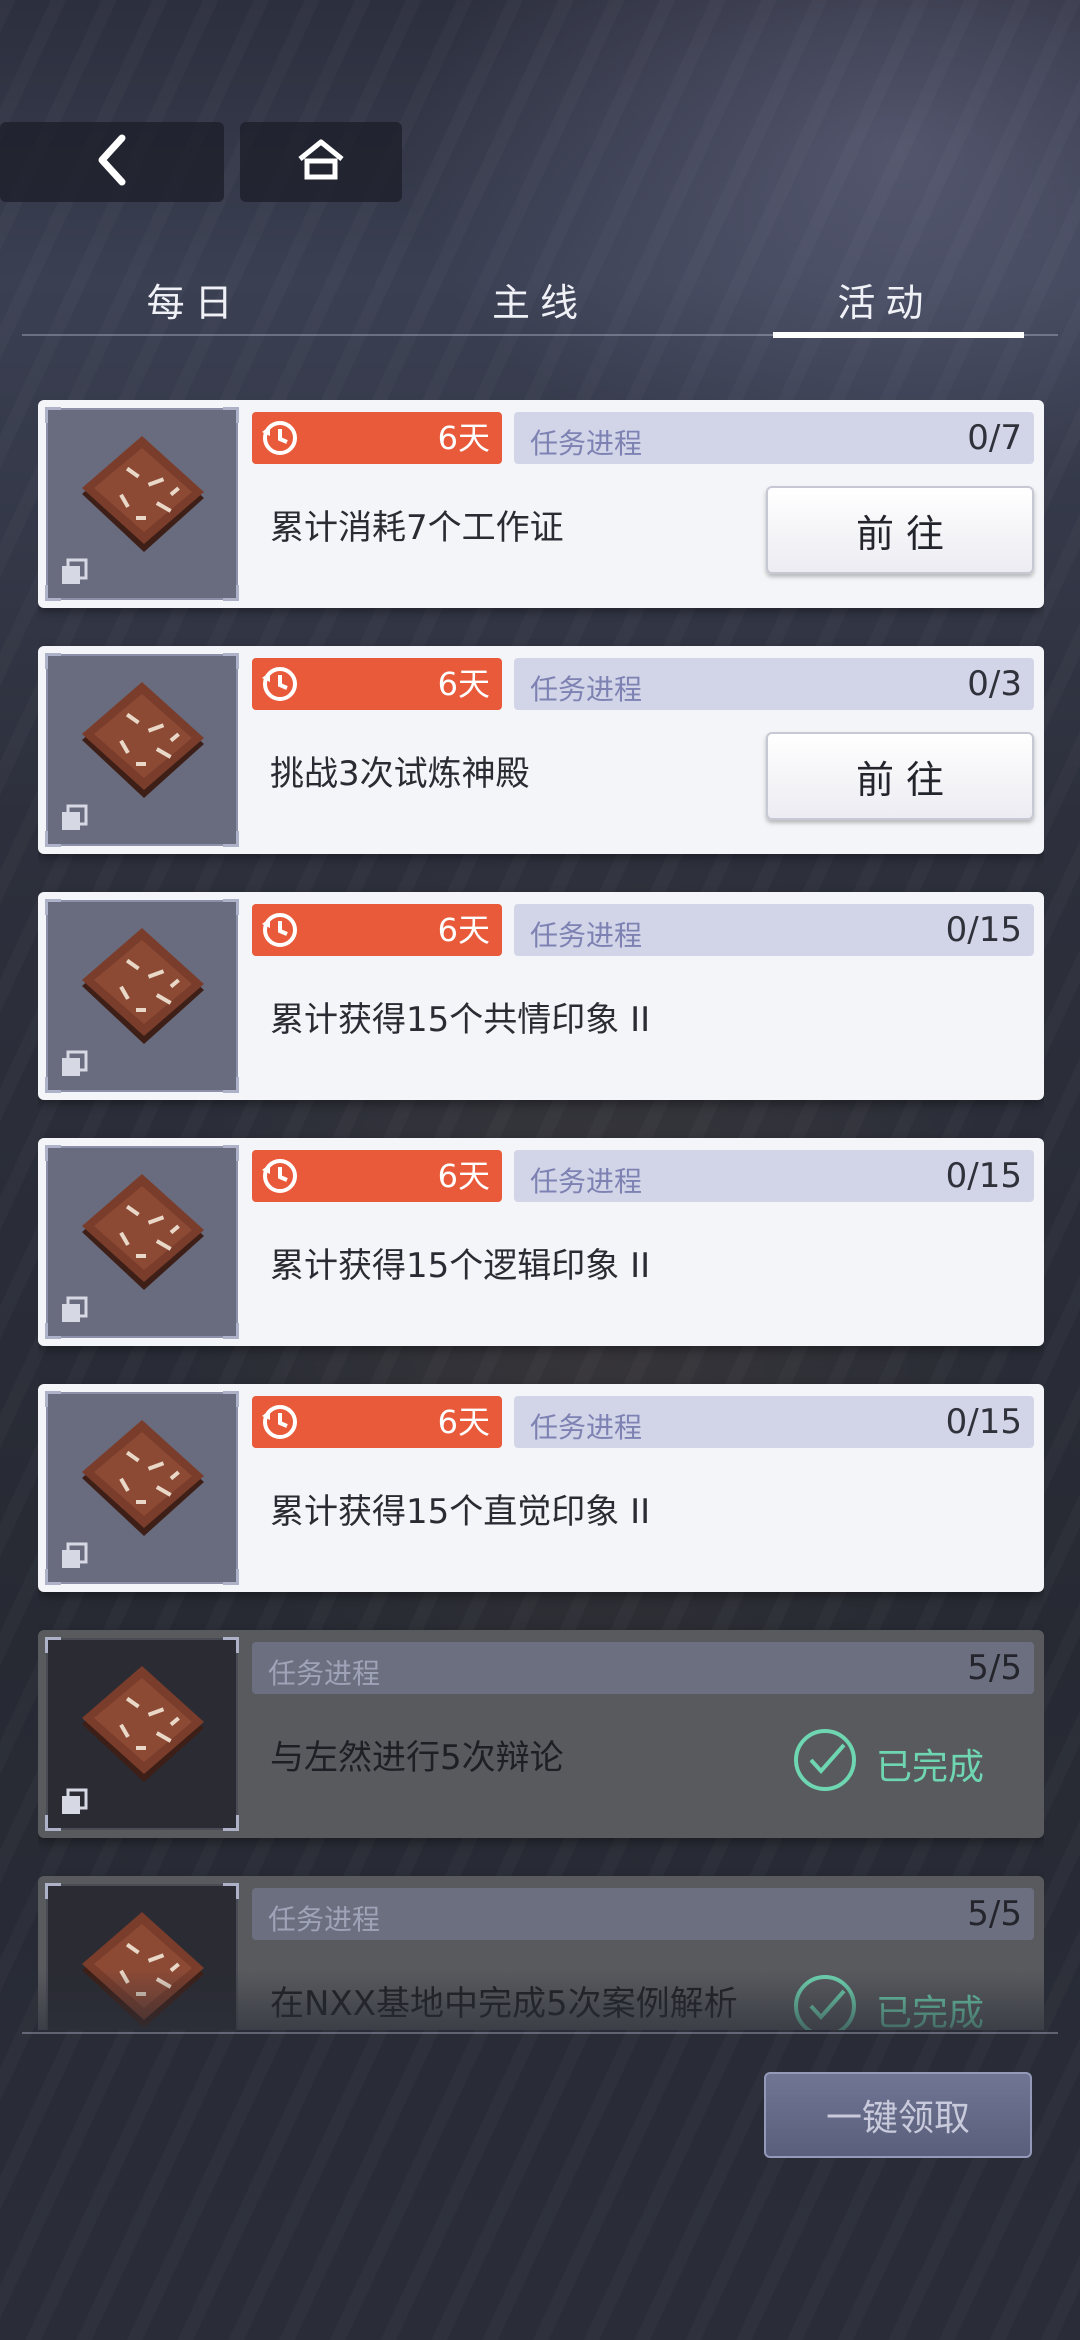 The height and width of the screenshot is (2340, 1080). Describe the element at coordinates (541, 1734) in the screenshot. I see `task-card: 任务进程 5/5 与左然进行5次辩论 已完成` at that location.